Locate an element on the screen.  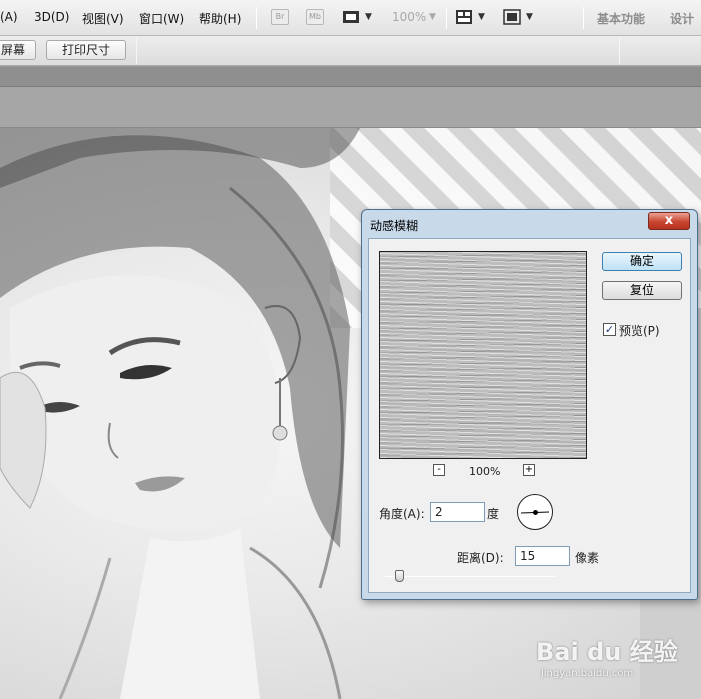
angle-dial-icon is located at coordinates (535, 512).